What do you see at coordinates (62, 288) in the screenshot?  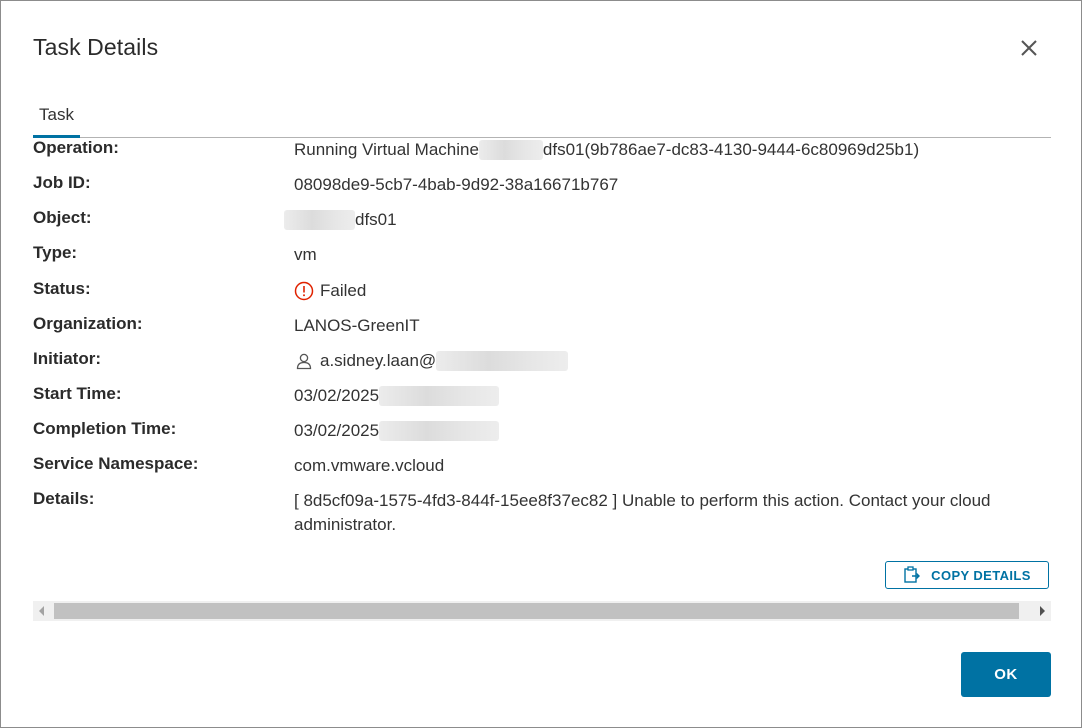 I see `status-label: Status:` at bounding box center [62, 288].